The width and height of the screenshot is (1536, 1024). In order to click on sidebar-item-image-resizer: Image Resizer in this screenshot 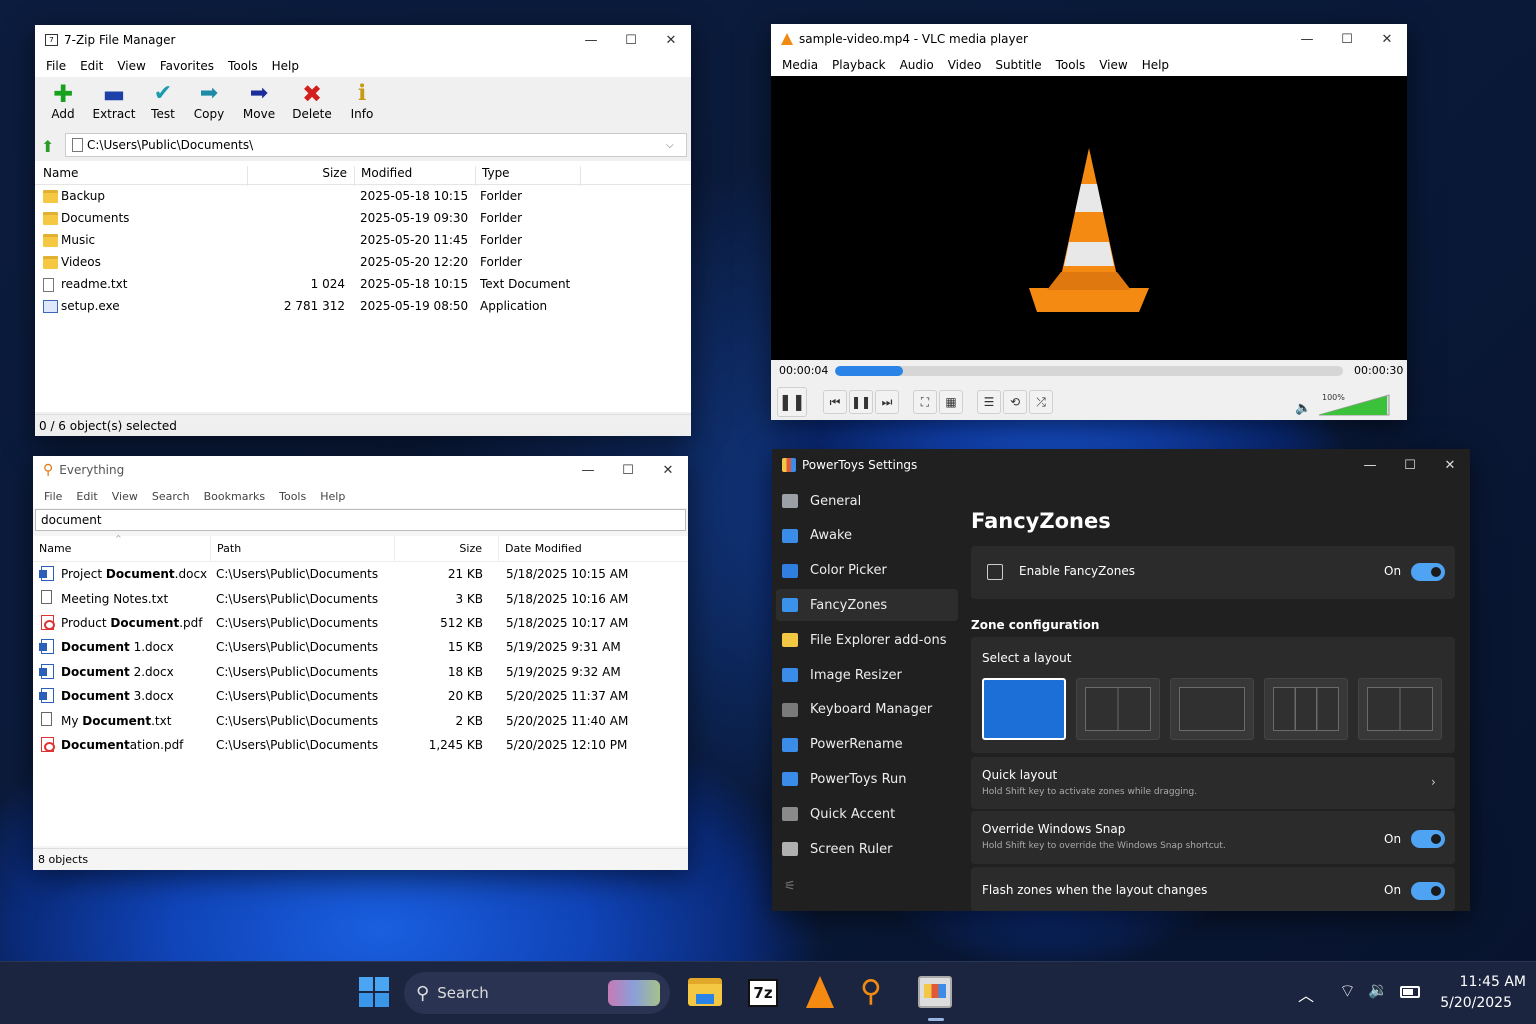, I will do `click(867, 675)`.